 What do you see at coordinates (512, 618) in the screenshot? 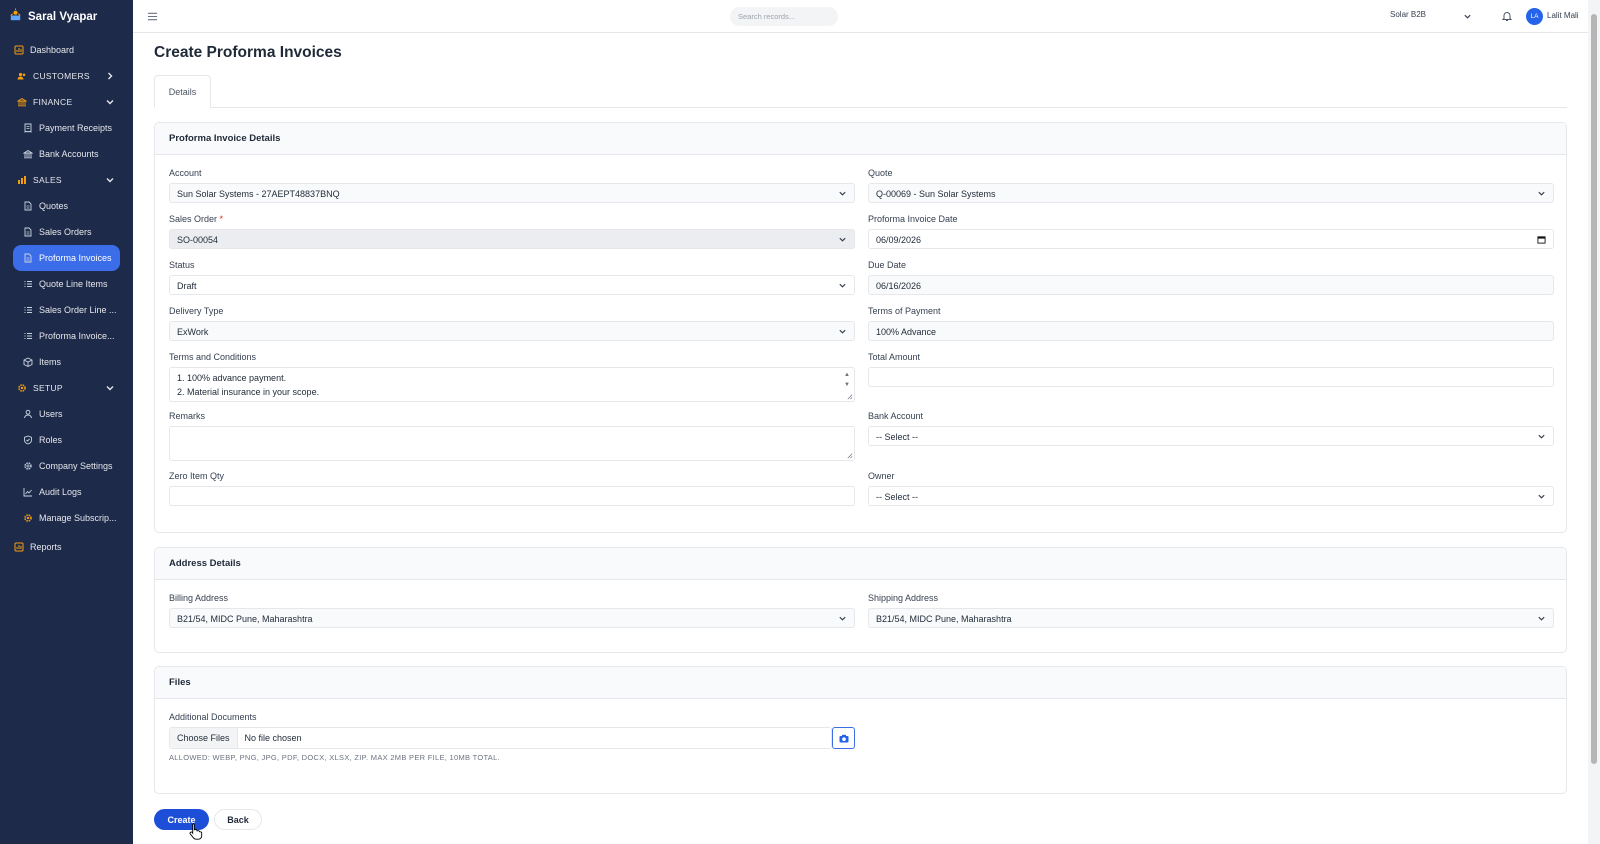
I see `billing-address-select: B21/54, MIDC Pune, Maharashtra` at bounding box center [512, 618].